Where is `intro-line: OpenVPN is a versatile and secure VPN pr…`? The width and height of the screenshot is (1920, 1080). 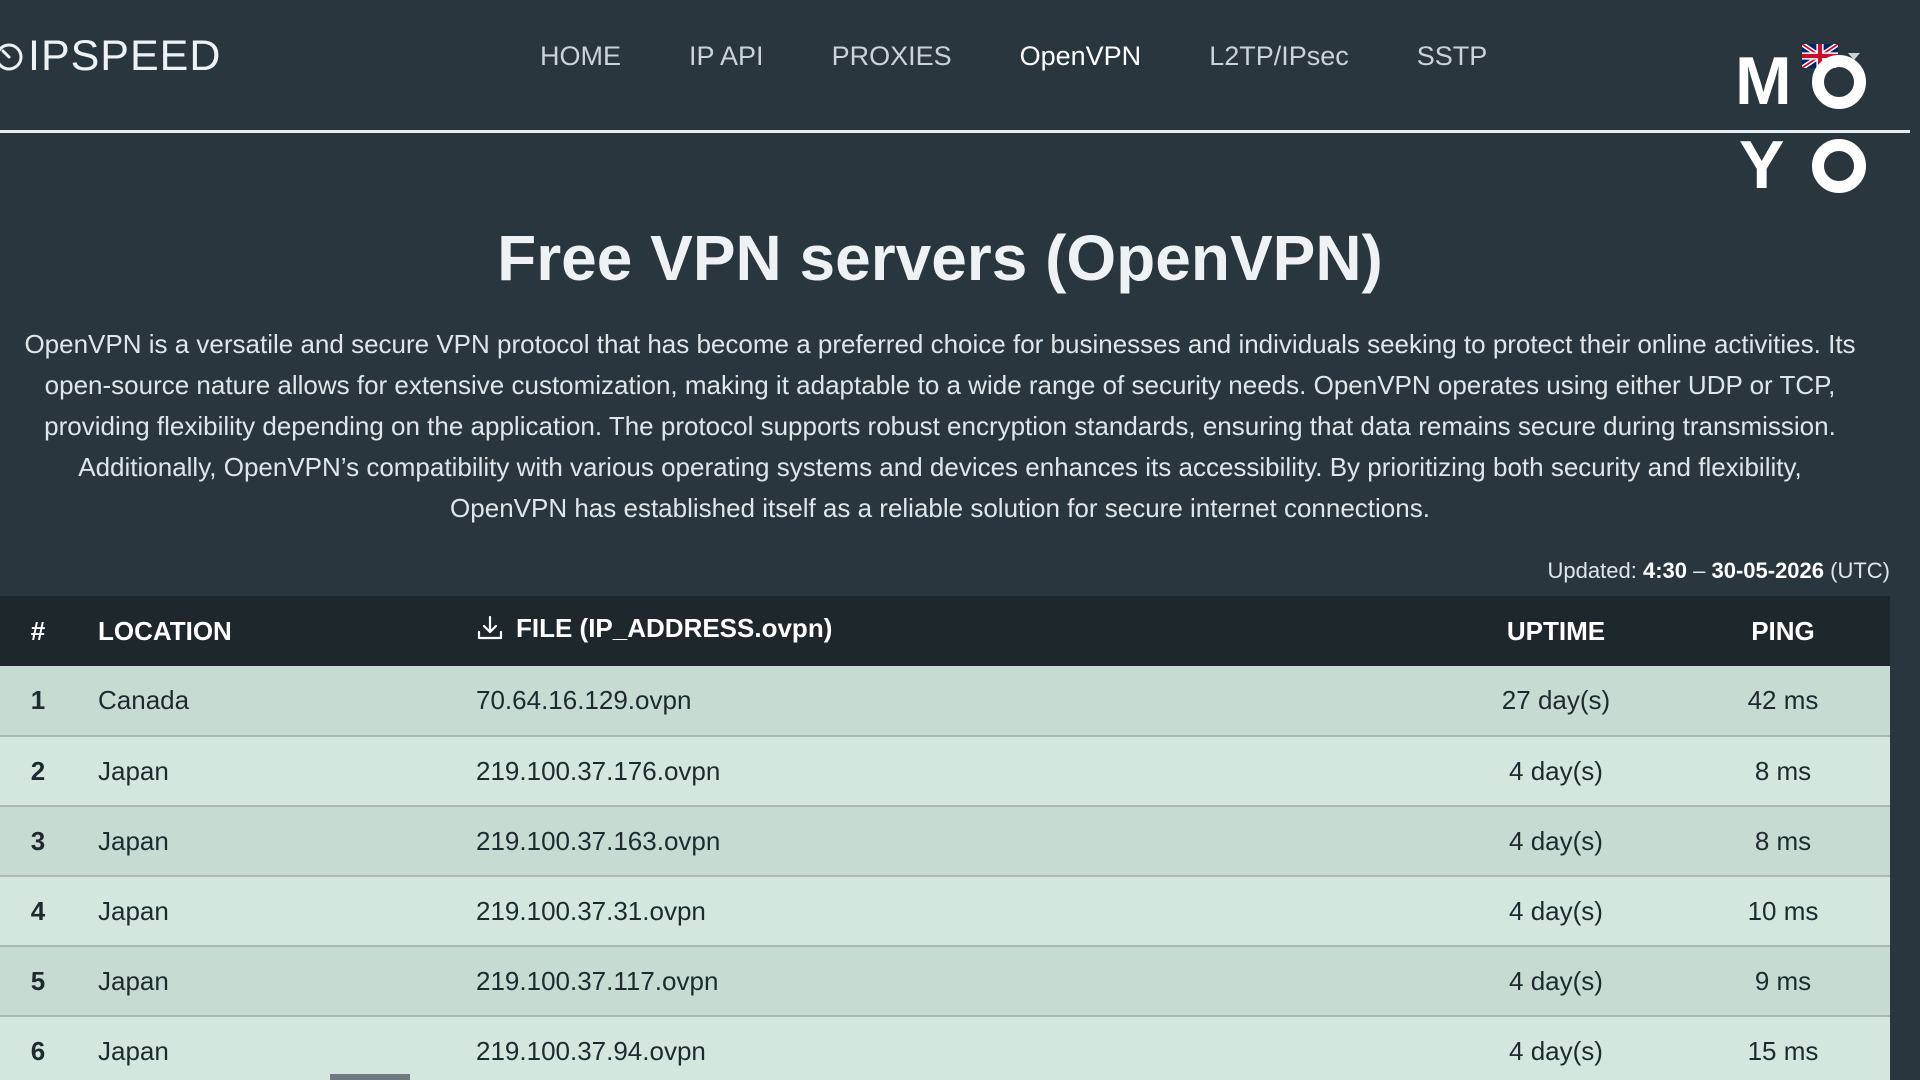 intro-line: OpenVPN is a versatile and secure VPN pr… is located at coordinates (940, 344).